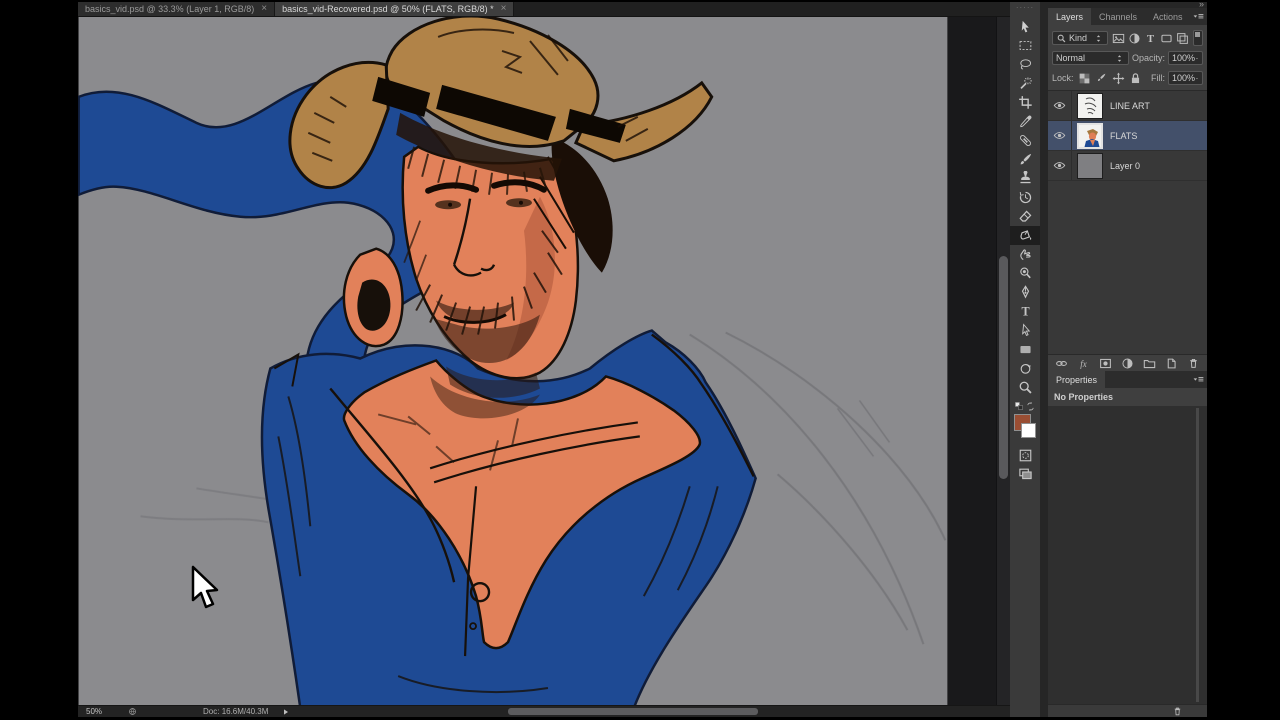  I want to click on smudge-tool, so click(1025, 254).